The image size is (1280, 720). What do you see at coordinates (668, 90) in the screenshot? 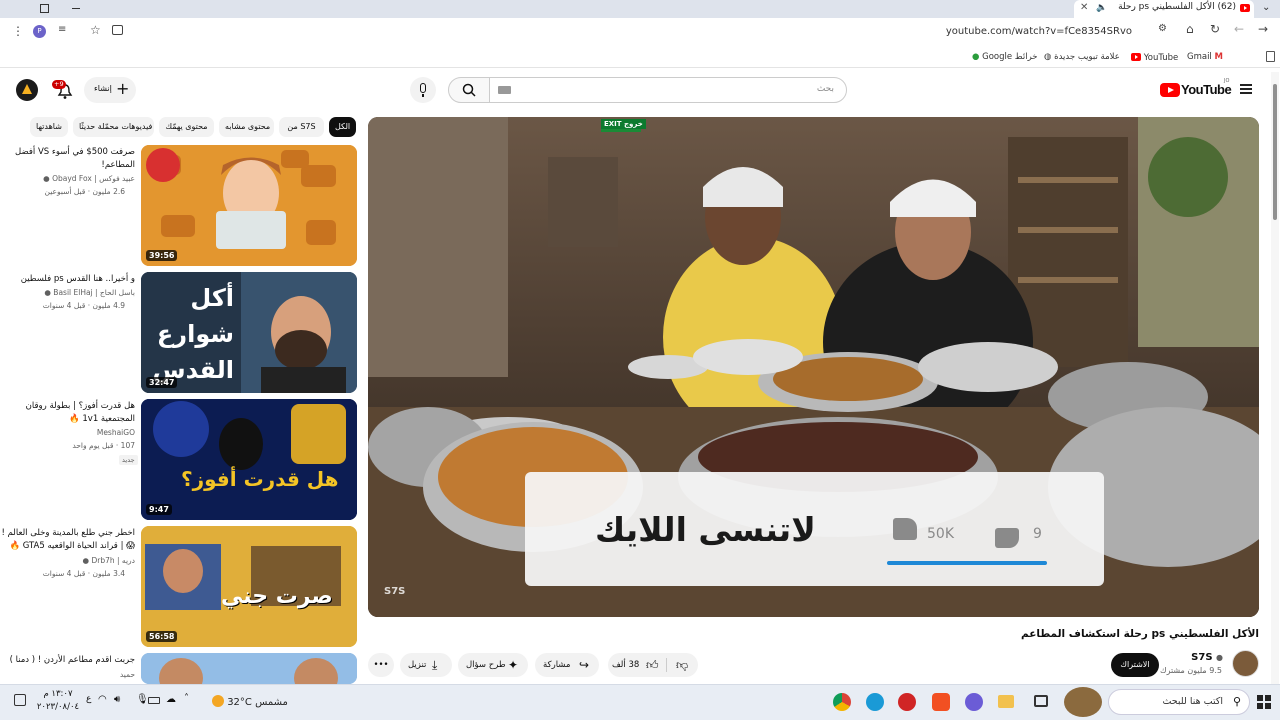
I see `search-input: بحث` at bounding box center [668, 90].